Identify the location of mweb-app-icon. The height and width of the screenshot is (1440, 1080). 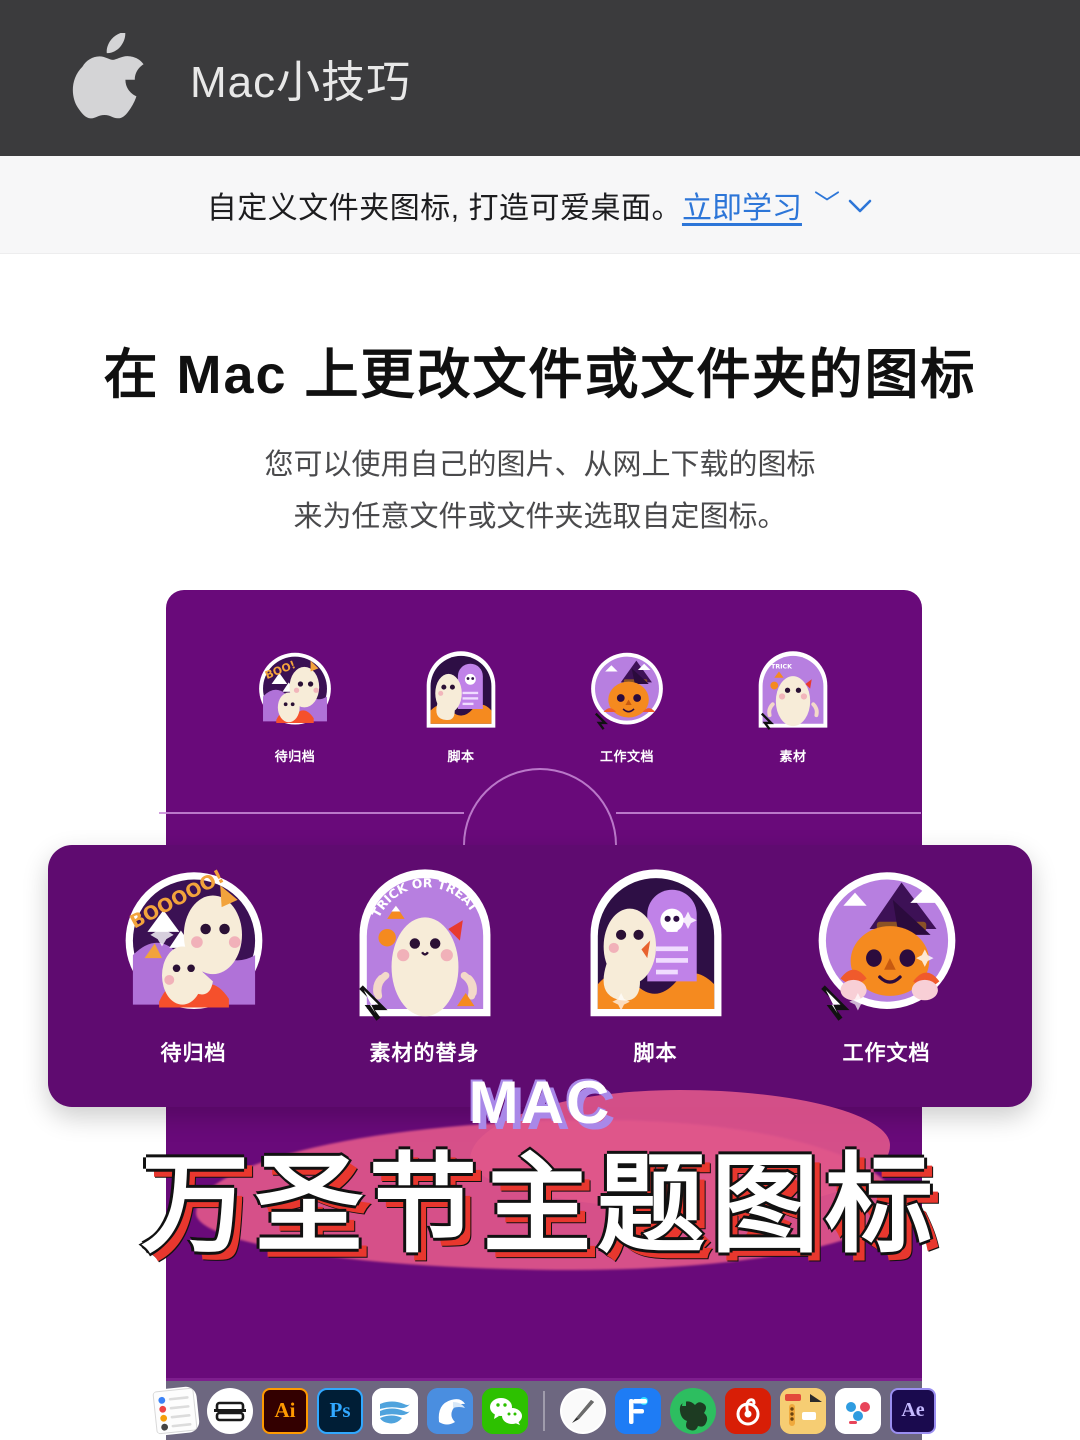
(230, 1410).